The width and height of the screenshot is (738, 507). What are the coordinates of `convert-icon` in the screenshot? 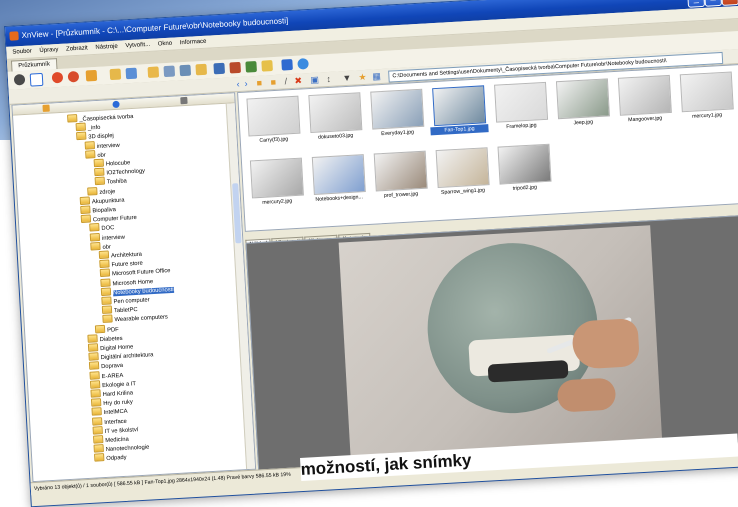 It's located at (235, 67).